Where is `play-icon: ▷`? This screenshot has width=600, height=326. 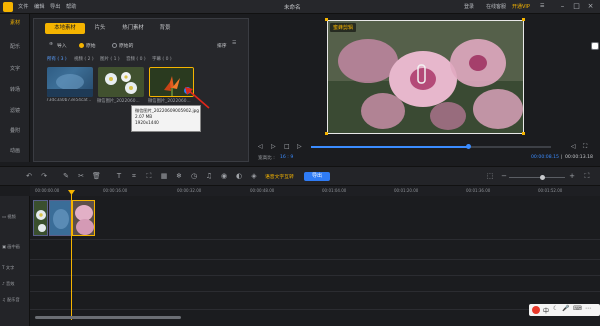 play-icon: ▷ is located at coordinates (273, 146).